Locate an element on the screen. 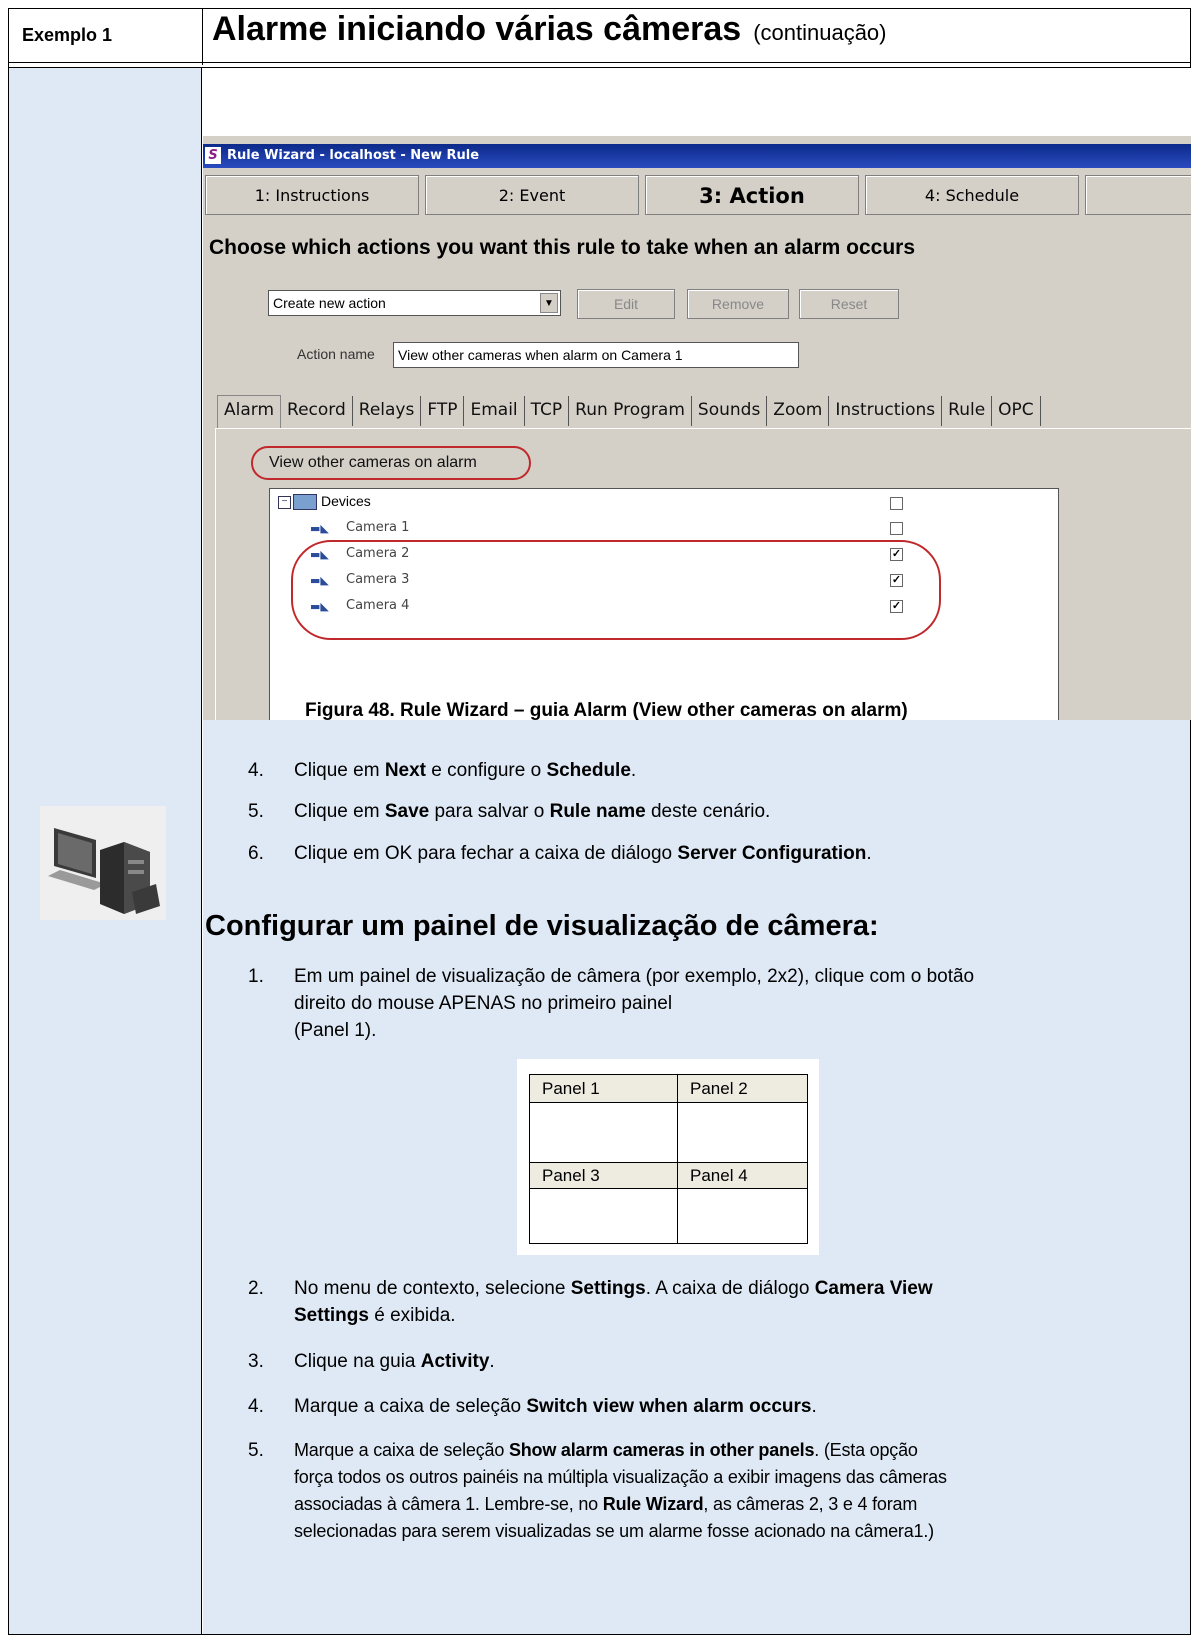 This screenshot has height=1637, width=1192. tree-root-label: Devices is located at coordinates (346, 501).